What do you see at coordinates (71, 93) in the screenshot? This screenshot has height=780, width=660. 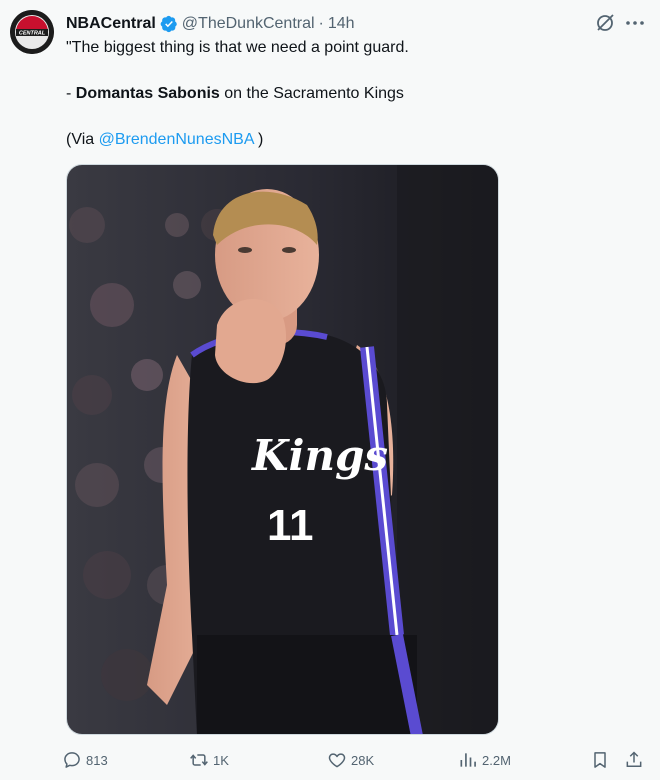 I see `line2-prefix: -` at bounding box center [71, 93].